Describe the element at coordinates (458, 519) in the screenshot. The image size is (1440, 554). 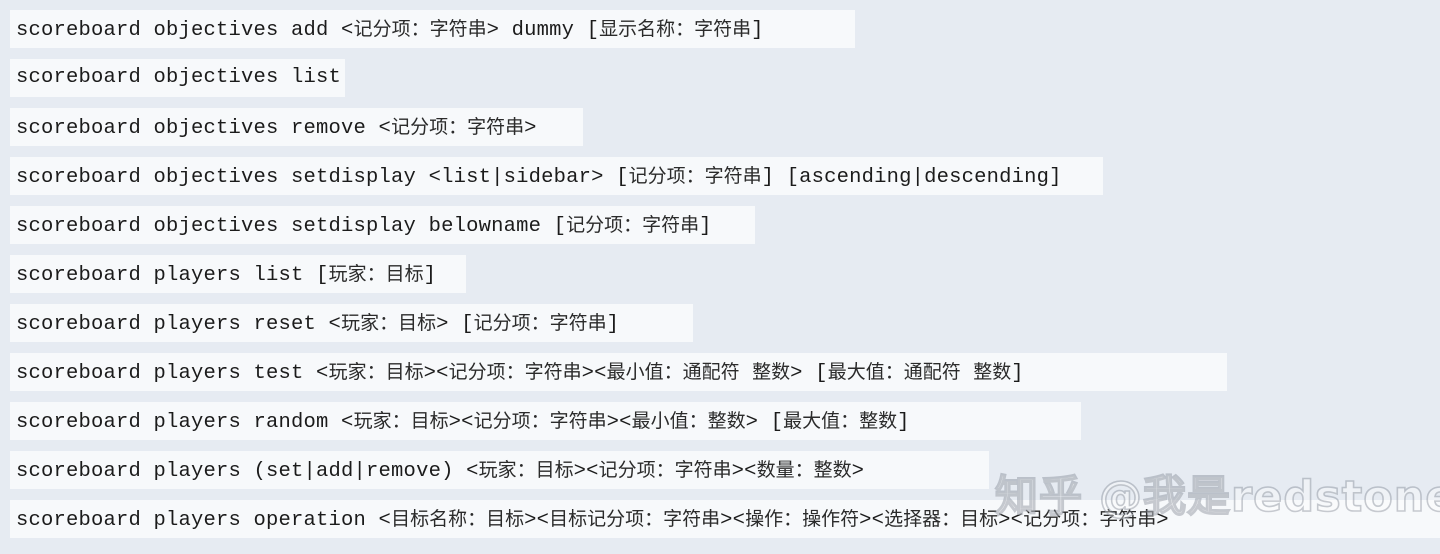
I see `cjk-text: 目标名称：目标` at that location.